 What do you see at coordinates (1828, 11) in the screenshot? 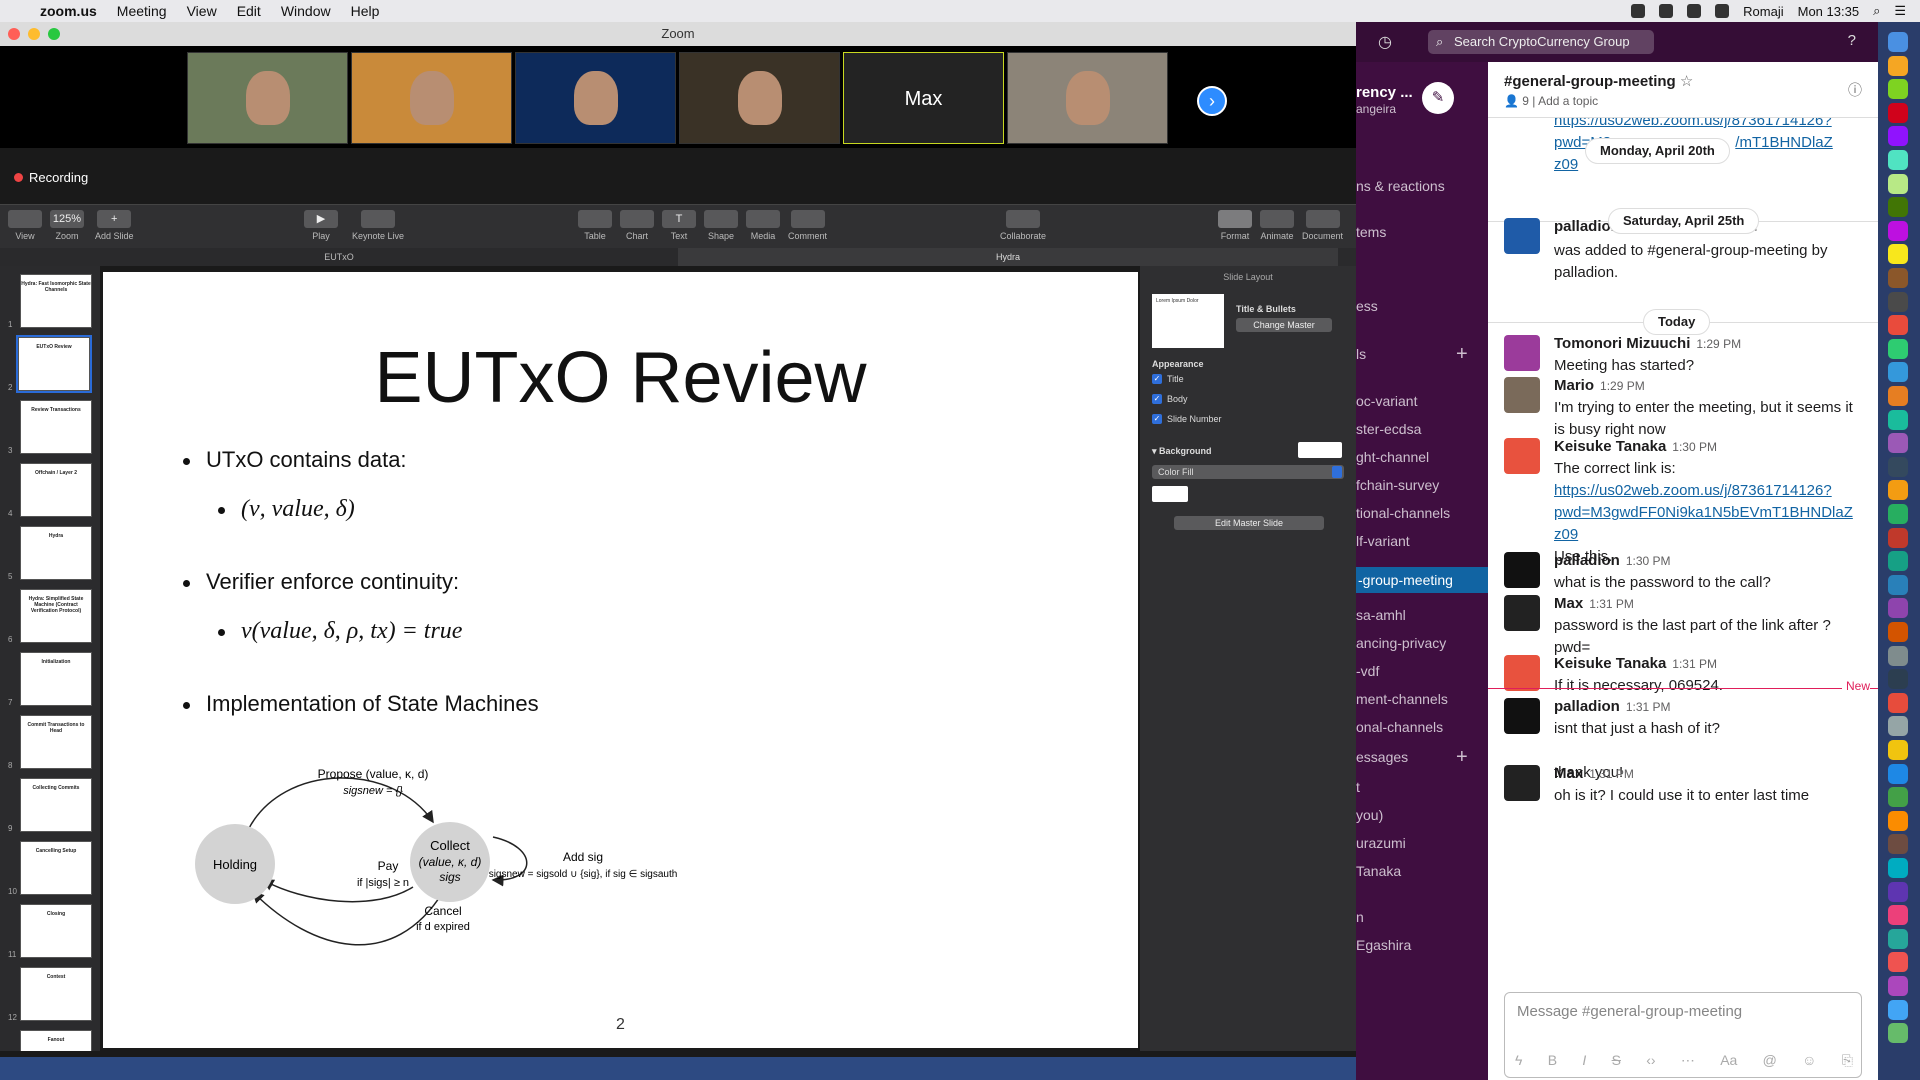
I see `clock: Mon 13:35` at bounding box center [1828, 11].